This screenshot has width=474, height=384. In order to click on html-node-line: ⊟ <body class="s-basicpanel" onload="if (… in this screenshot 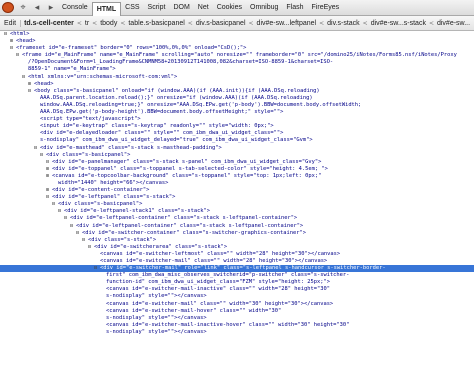, I will do `click(237, 91)`.